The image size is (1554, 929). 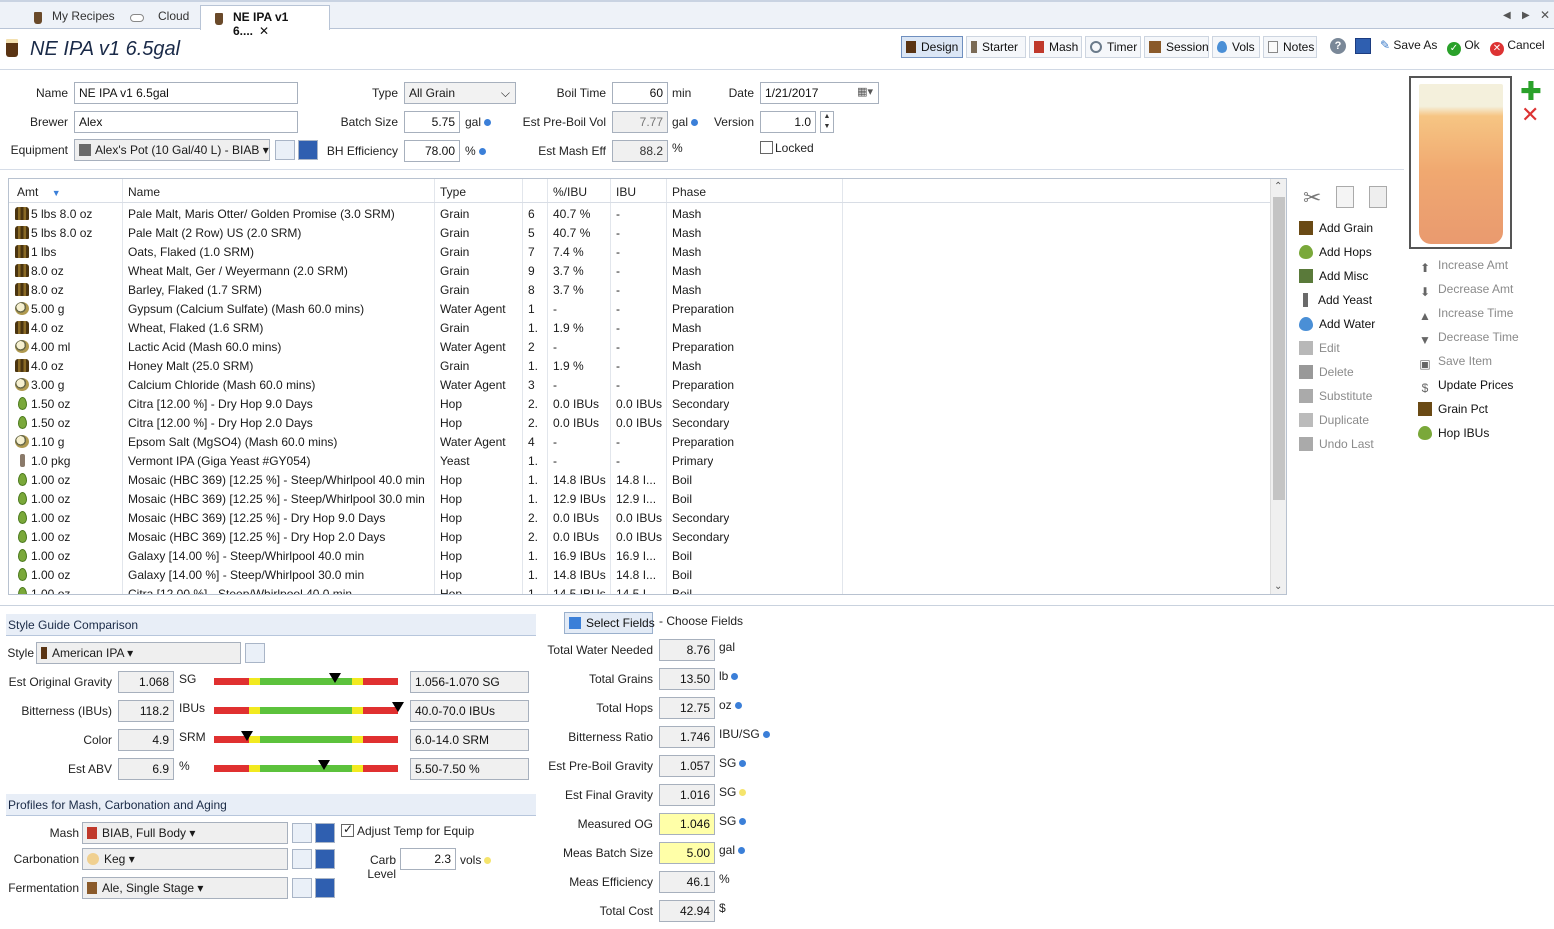 I want to click on column-header-name: Name, so click(x=144, y=192).